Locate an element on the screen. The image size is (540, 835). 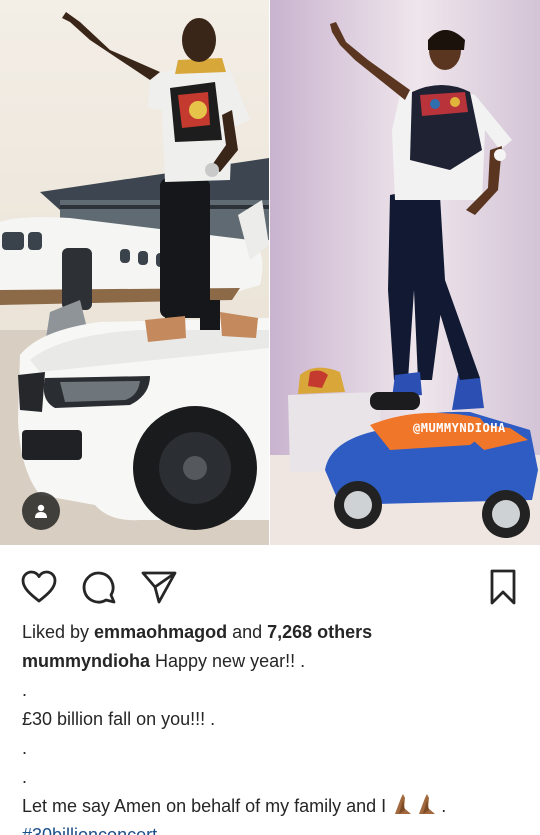
bookmark-icon is located at coordinates (503, 587).